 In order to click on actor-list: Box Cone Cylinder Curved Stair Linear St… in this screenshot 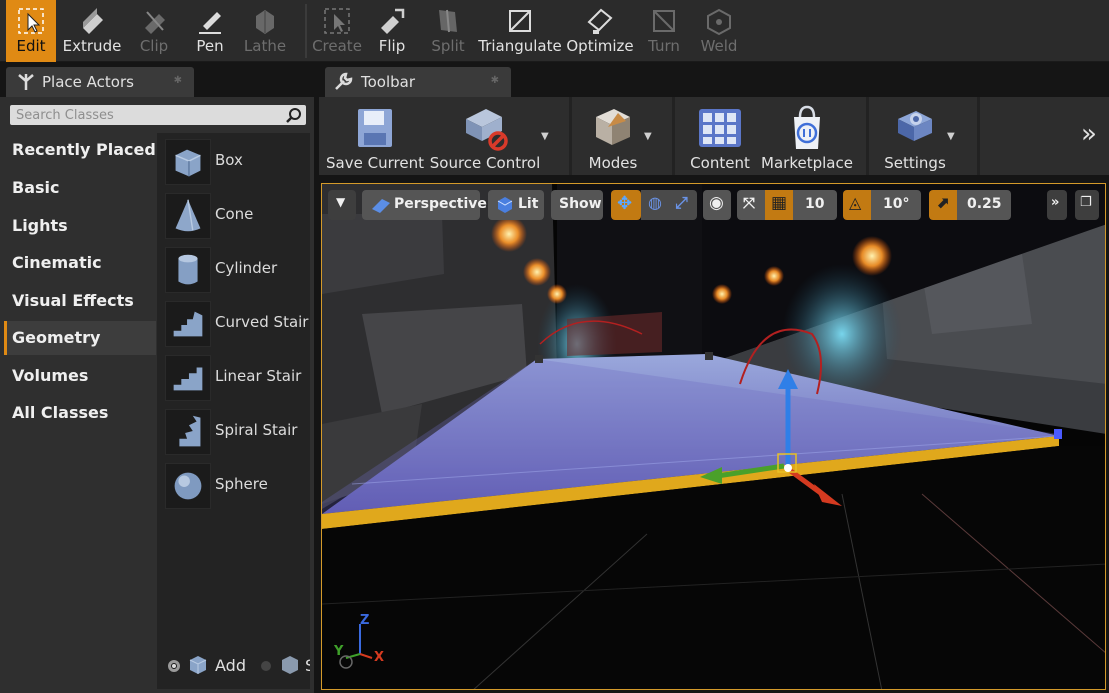, I will do `click(233, 411)`.